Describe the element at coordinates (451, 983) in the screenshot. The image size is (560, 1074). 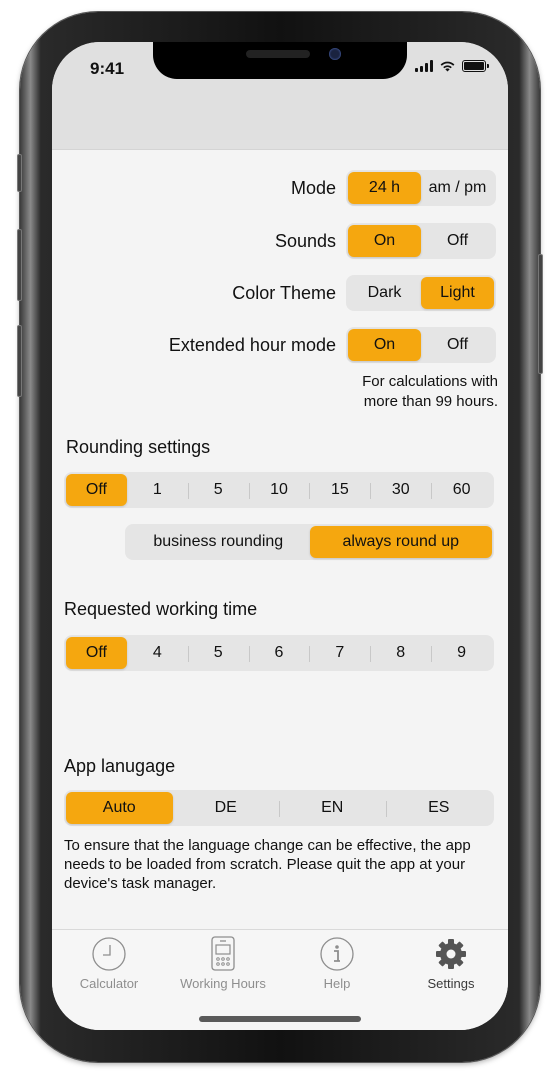
I see `tab-settings-label: Settings` at that location.